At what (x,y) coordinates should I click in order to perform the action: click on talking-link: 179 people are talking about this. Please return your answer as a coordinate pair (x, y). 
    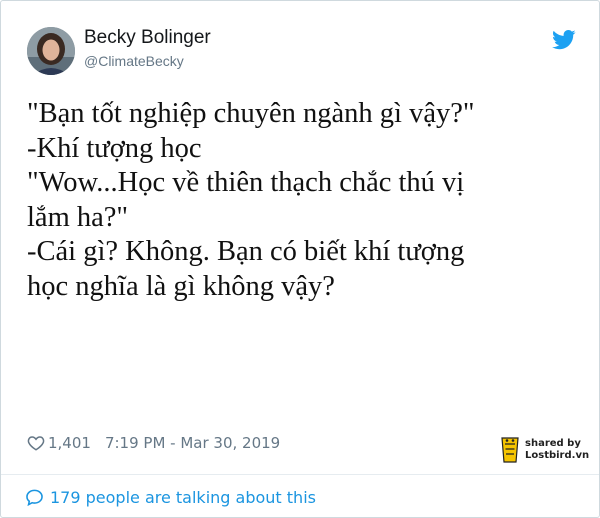
    Looking at the image, I should click on (170, 497).